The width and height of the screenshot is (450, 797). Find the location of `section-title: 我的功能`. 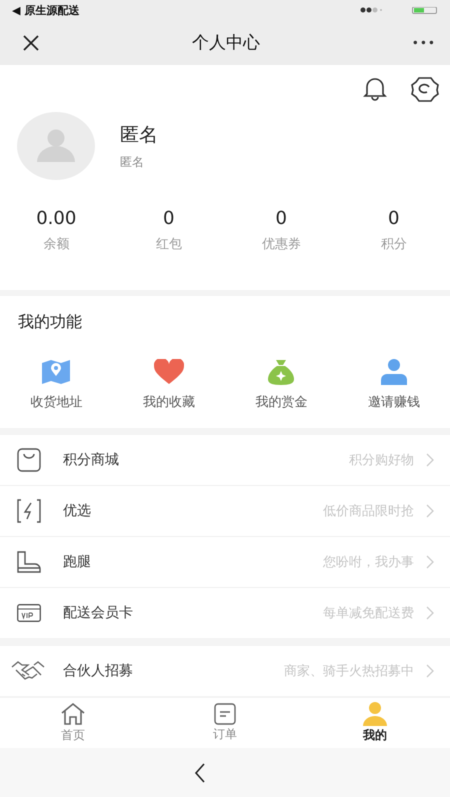

section-title: 我的功能 is located at coordinates (50, 322).